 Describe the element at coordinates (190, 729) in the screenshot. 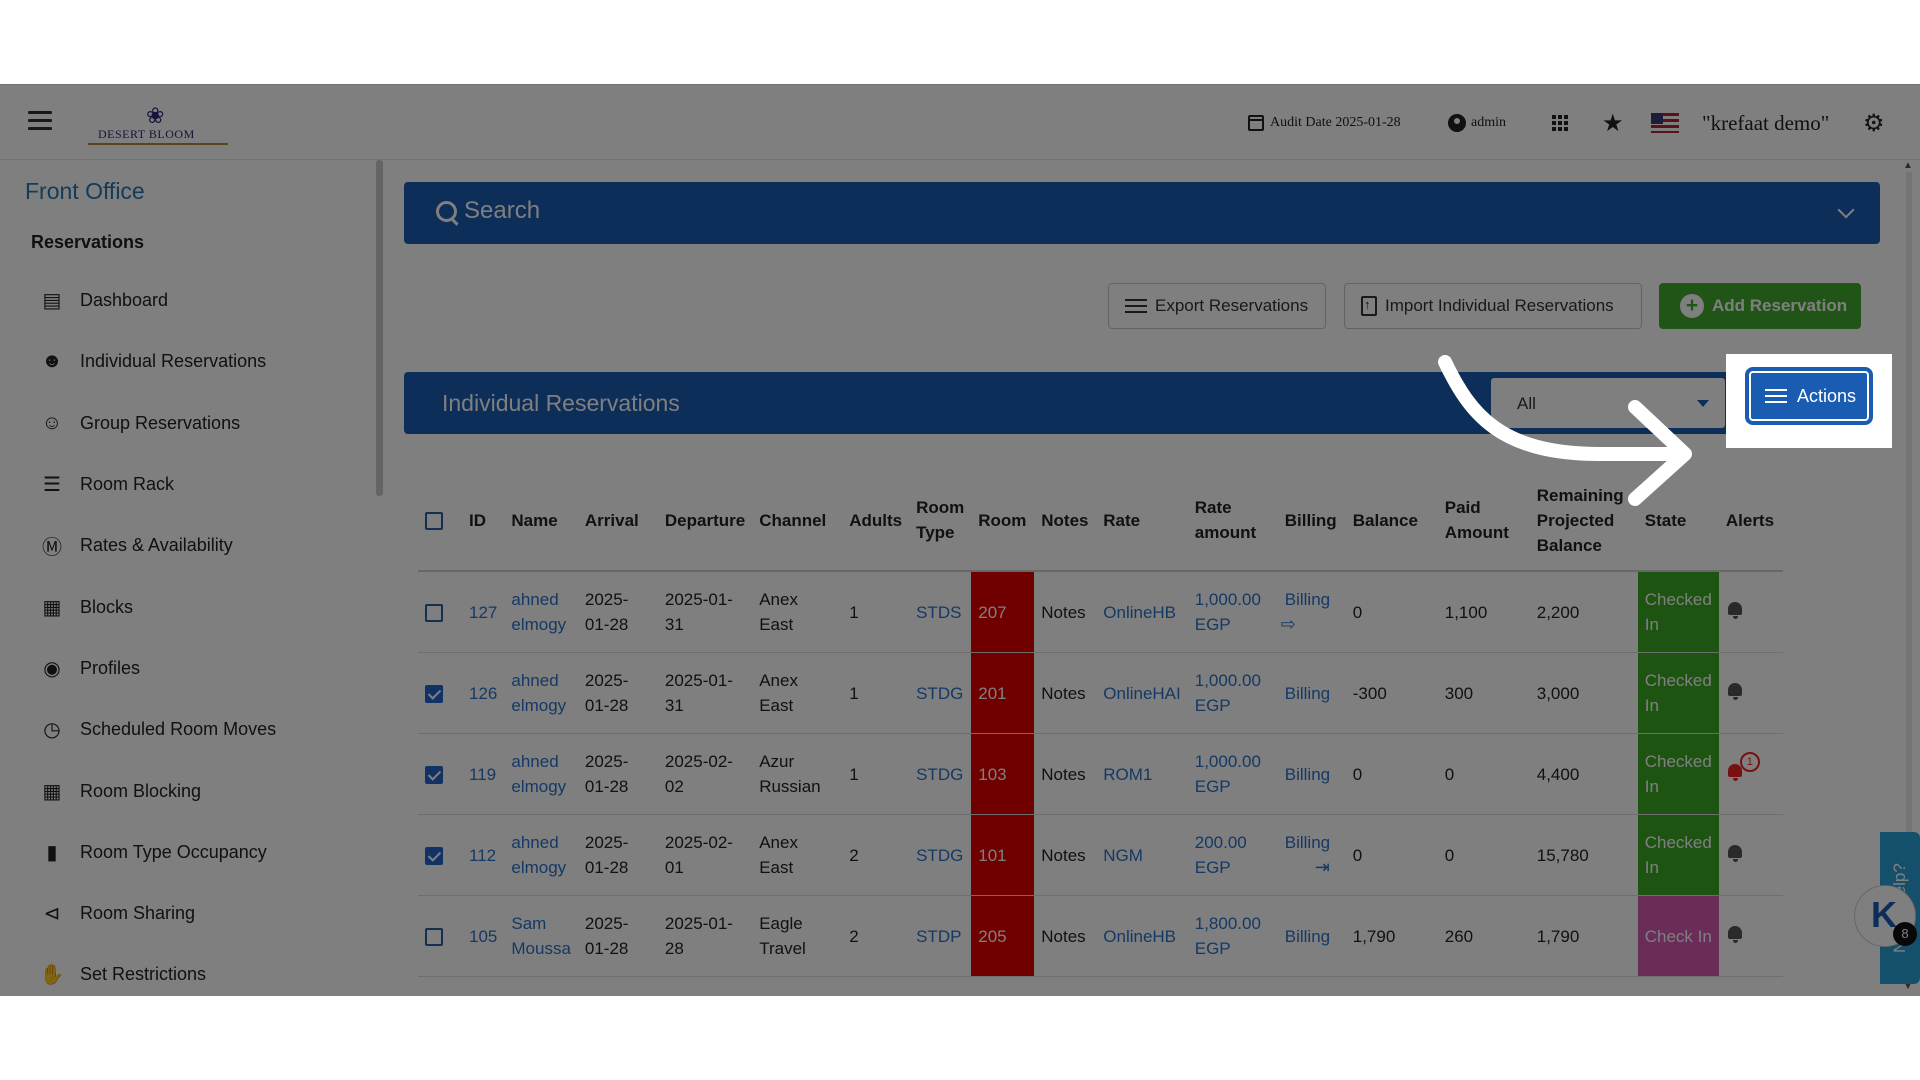

I see `sidebar-item-scheduled-room-moves: ◷ Scheduled Room Moves` at that location.